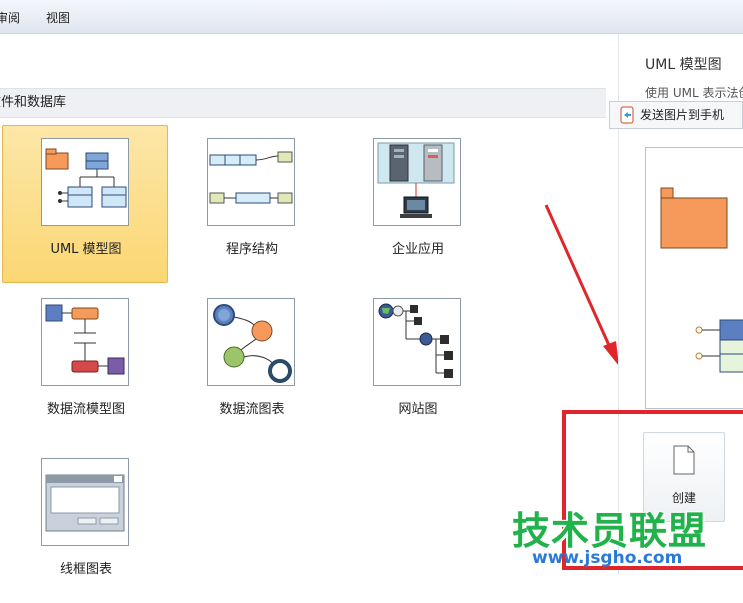 The image size is (743, 603). What do you see at coordinates (607, 558) in the screenshot?
I see `watermark-url: www.jsgho.com` at bounding box center [607, 558].